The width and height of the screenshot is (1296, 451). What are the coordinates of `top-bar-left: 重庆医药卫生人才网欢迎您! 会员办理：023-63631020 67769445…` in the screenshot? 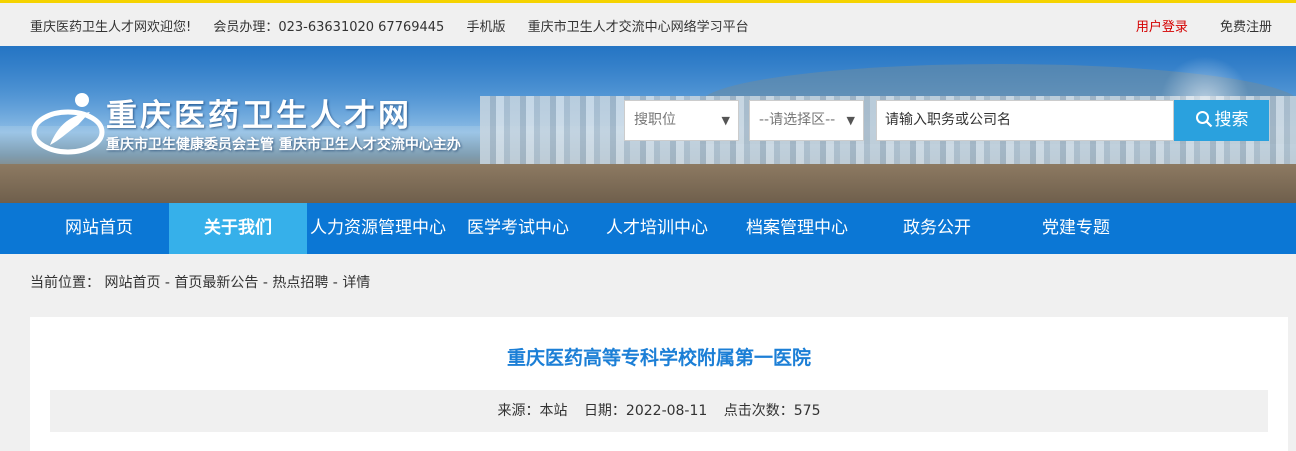 It's located at (398, 25).